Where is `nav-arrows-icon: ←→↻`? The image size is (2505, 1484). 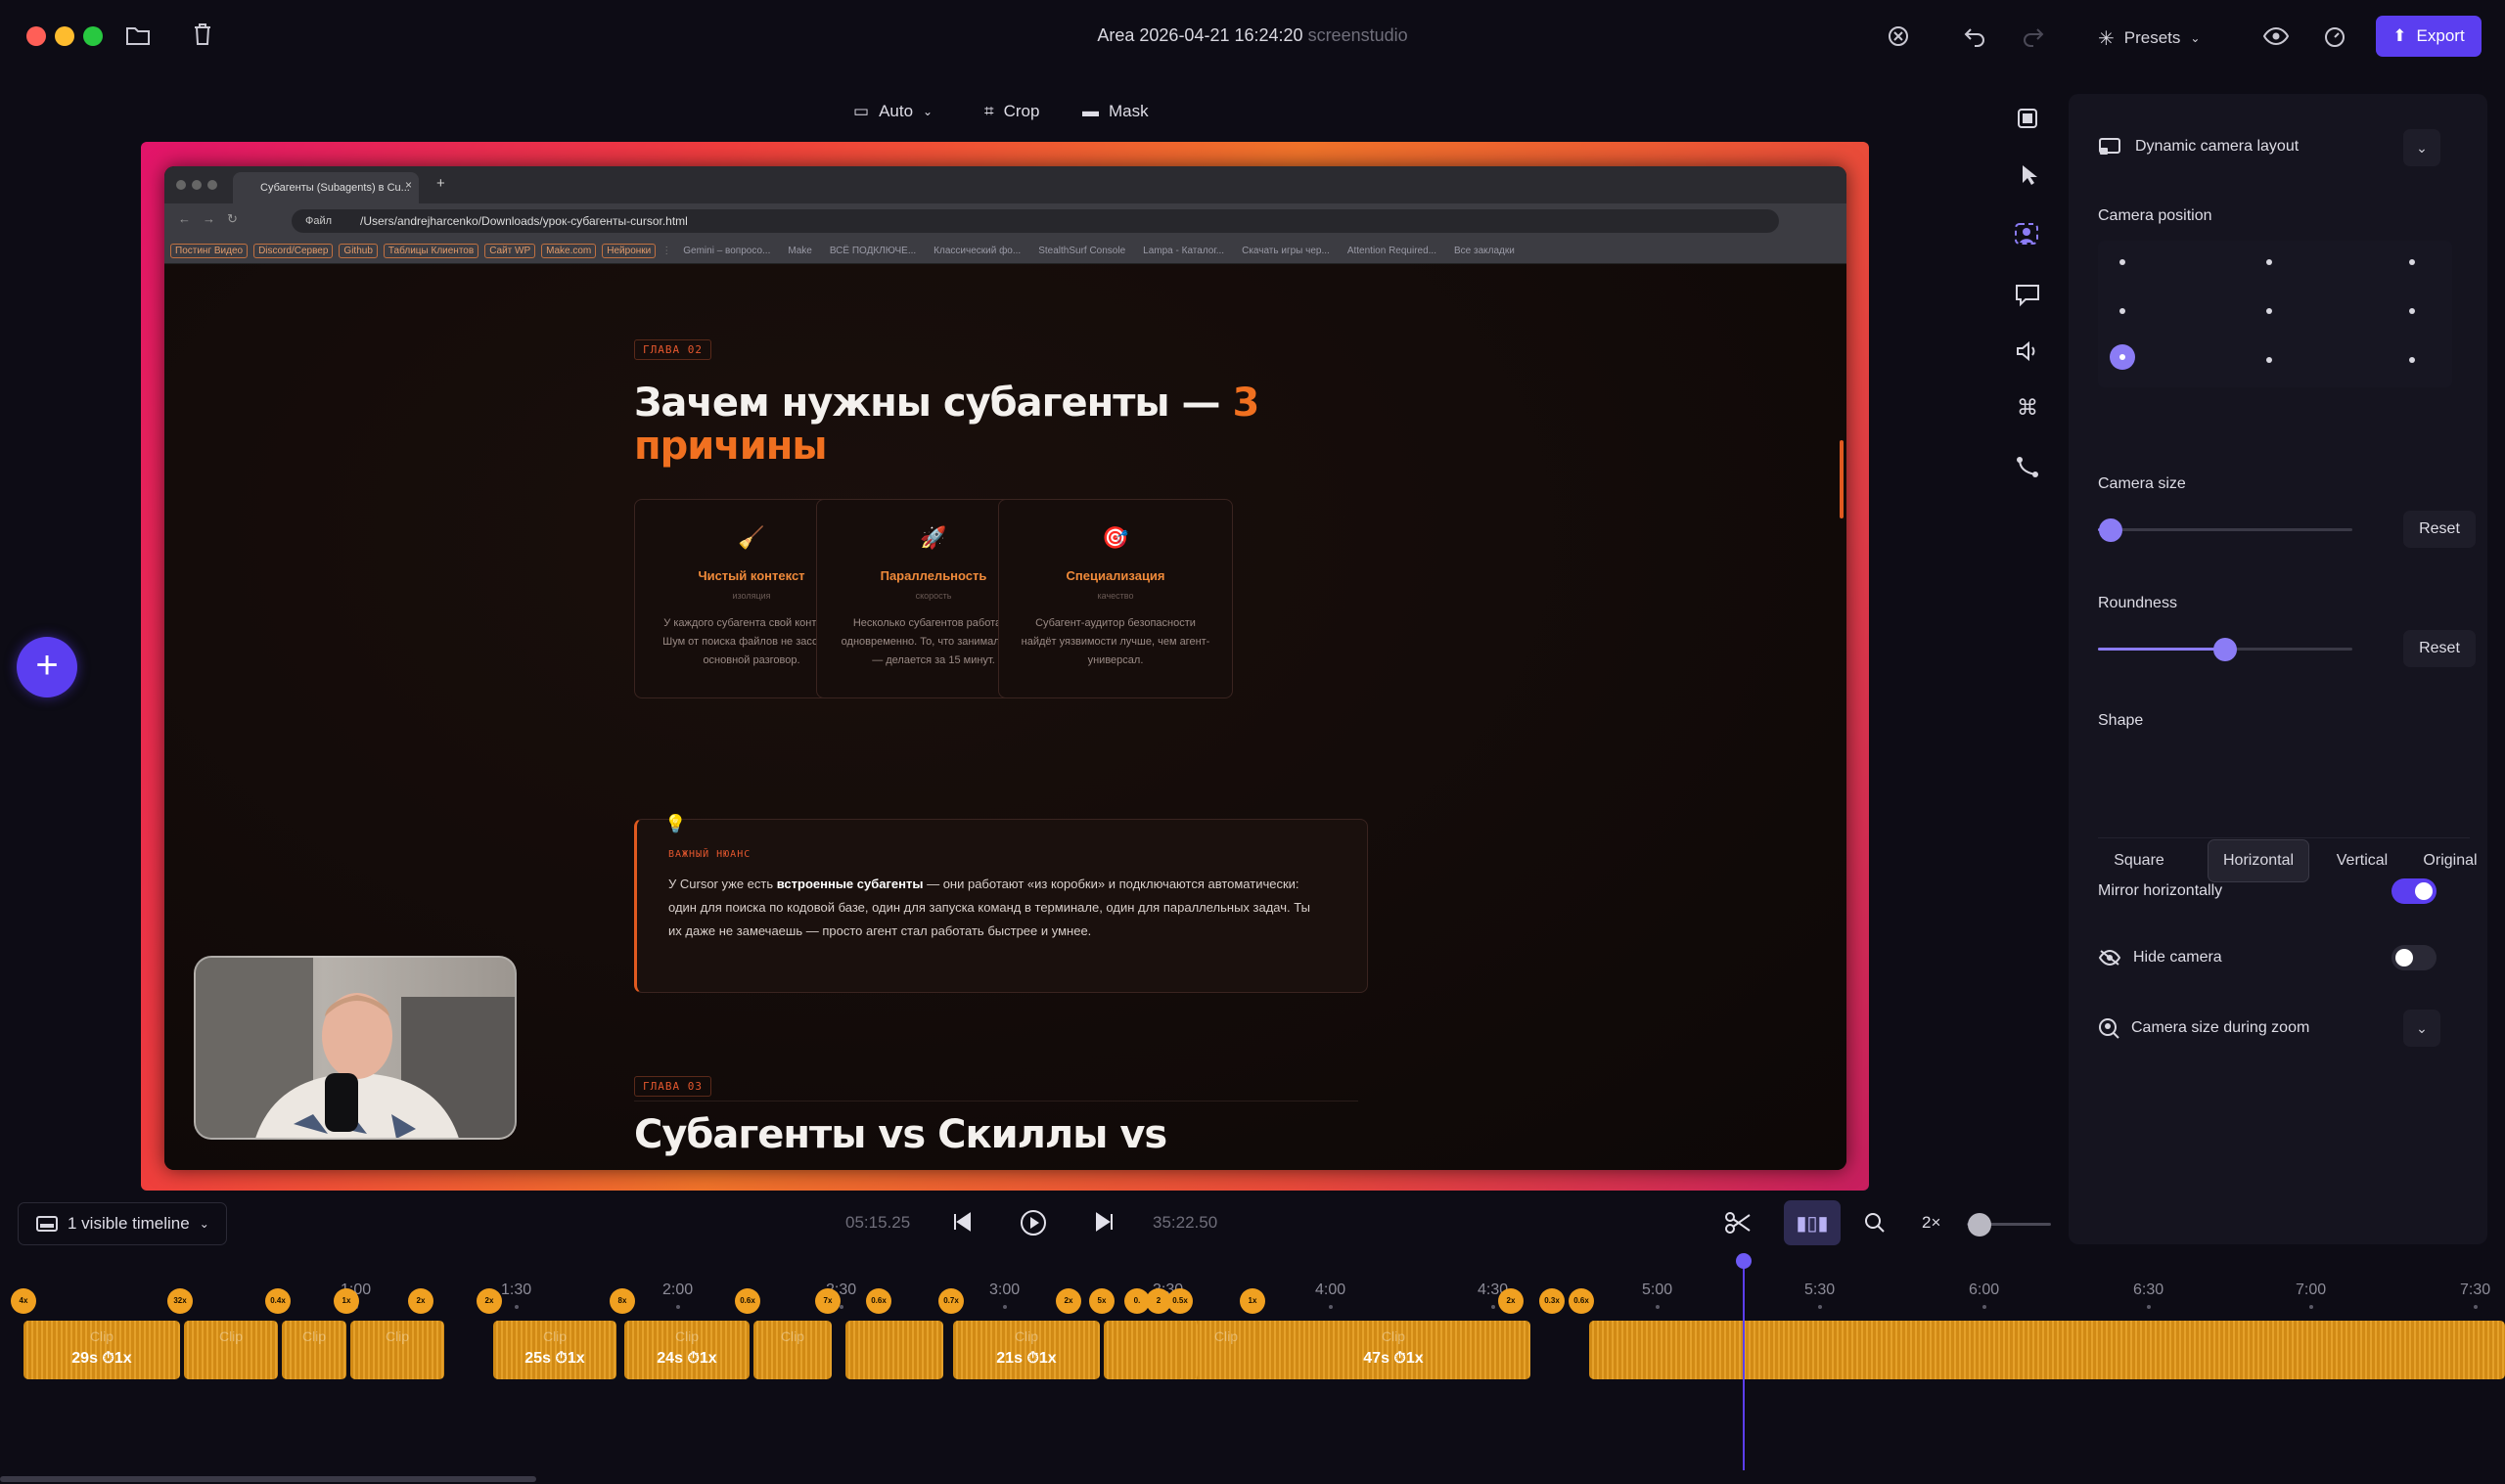 nav-arrows-icon: ←→↻ is located at coordinates (214, 219).